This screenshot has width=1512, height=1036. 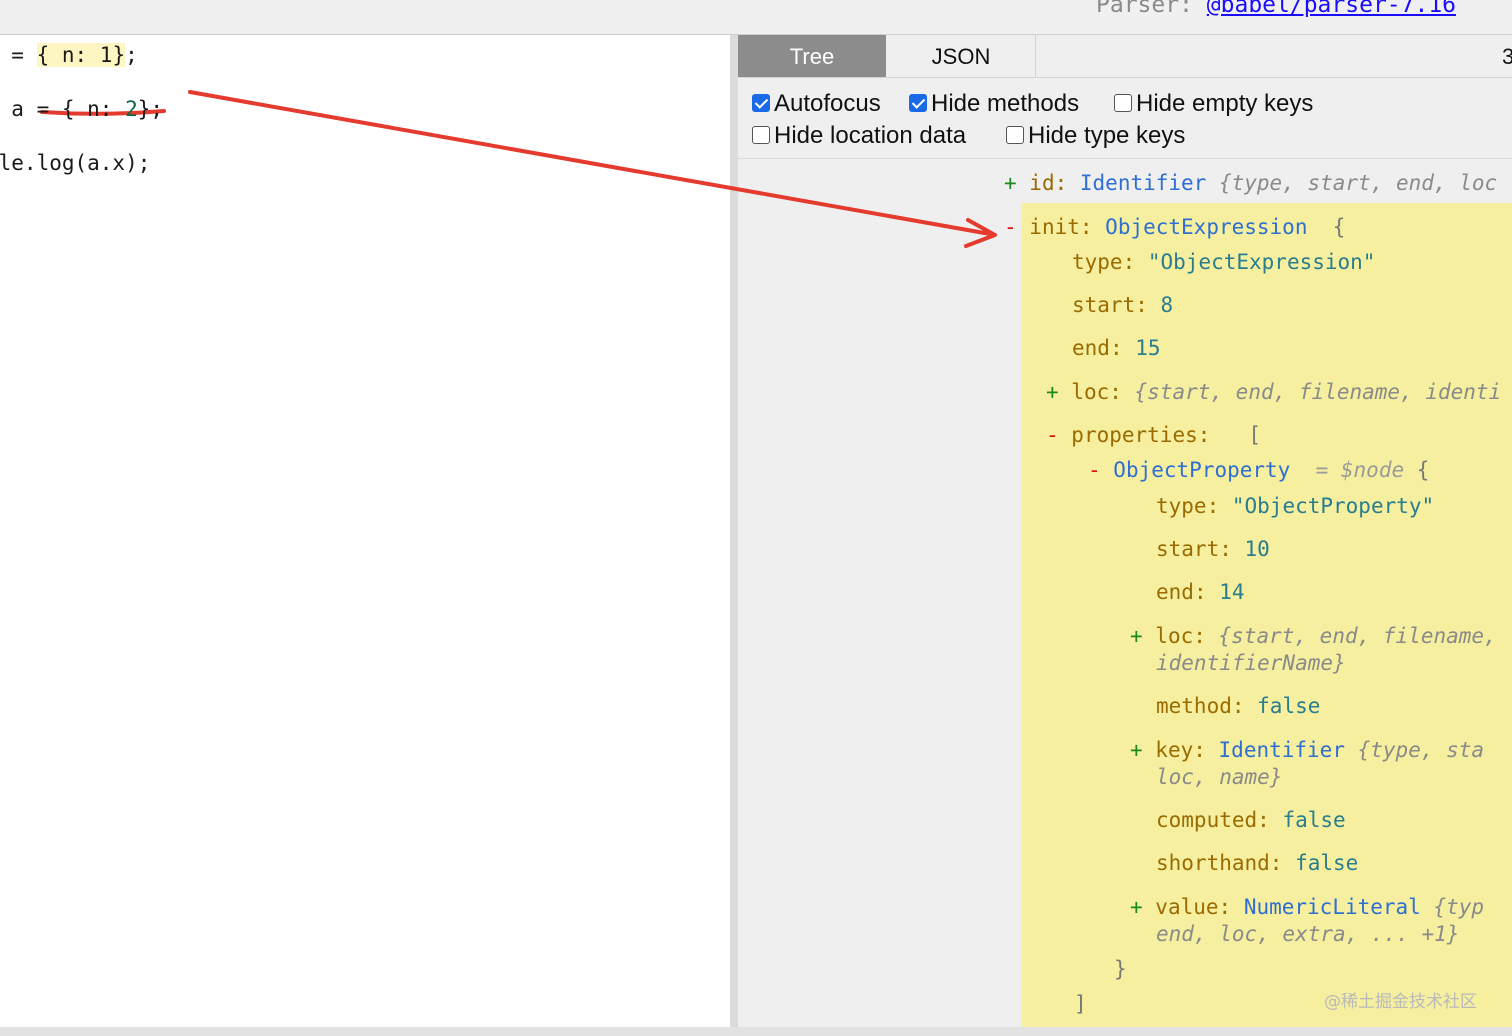 I want to click on hide-type-keys-checkbox, so click(x=1015, y=135).